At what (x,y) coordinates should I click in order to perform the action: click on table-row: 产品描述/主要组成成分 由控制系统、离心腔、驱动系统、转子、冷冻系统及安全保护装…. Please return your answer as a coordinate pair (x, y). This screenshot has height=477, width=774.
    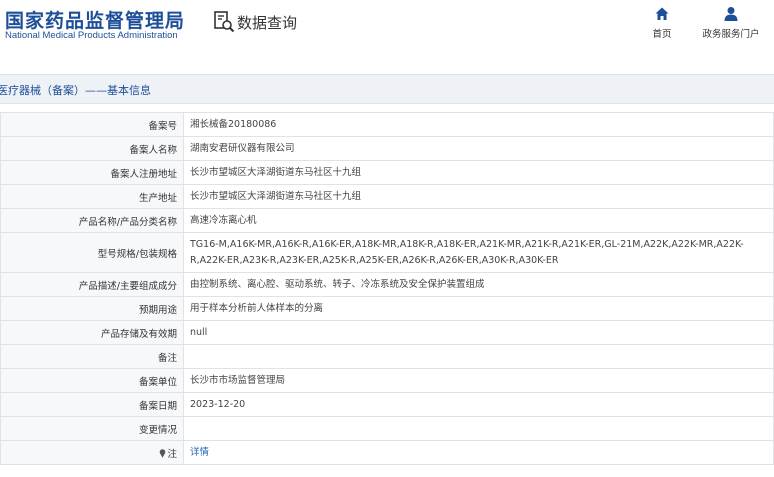
    Looking at the image, I should click on (387, 284).